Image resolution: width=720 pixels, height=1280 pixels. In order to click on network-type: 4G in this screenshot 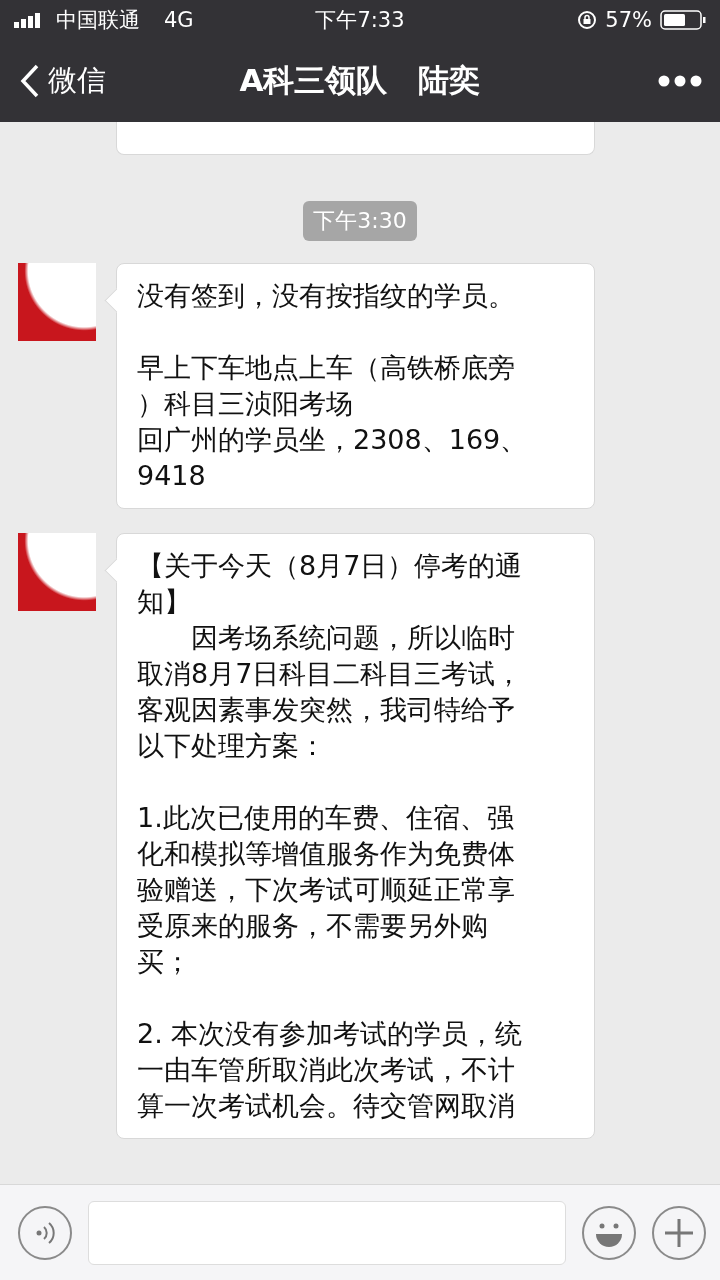, I will do `click(179, 20)`.